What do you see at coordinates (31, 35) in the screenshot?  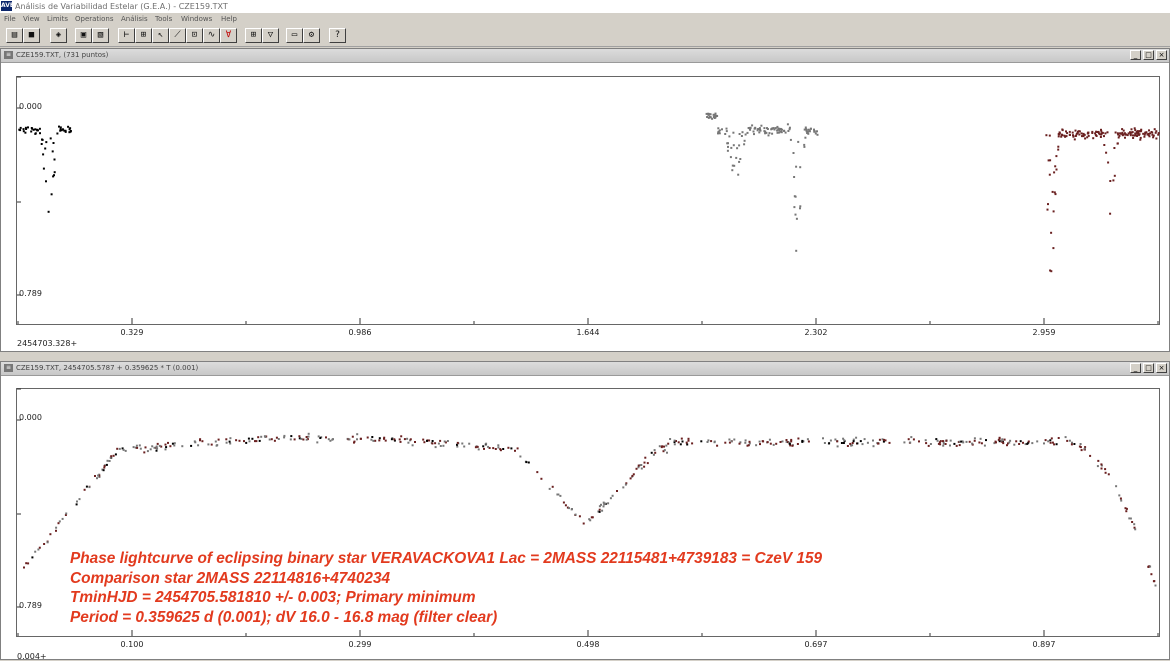 I see `save-icon: ■` at bounding box center [31, 35].